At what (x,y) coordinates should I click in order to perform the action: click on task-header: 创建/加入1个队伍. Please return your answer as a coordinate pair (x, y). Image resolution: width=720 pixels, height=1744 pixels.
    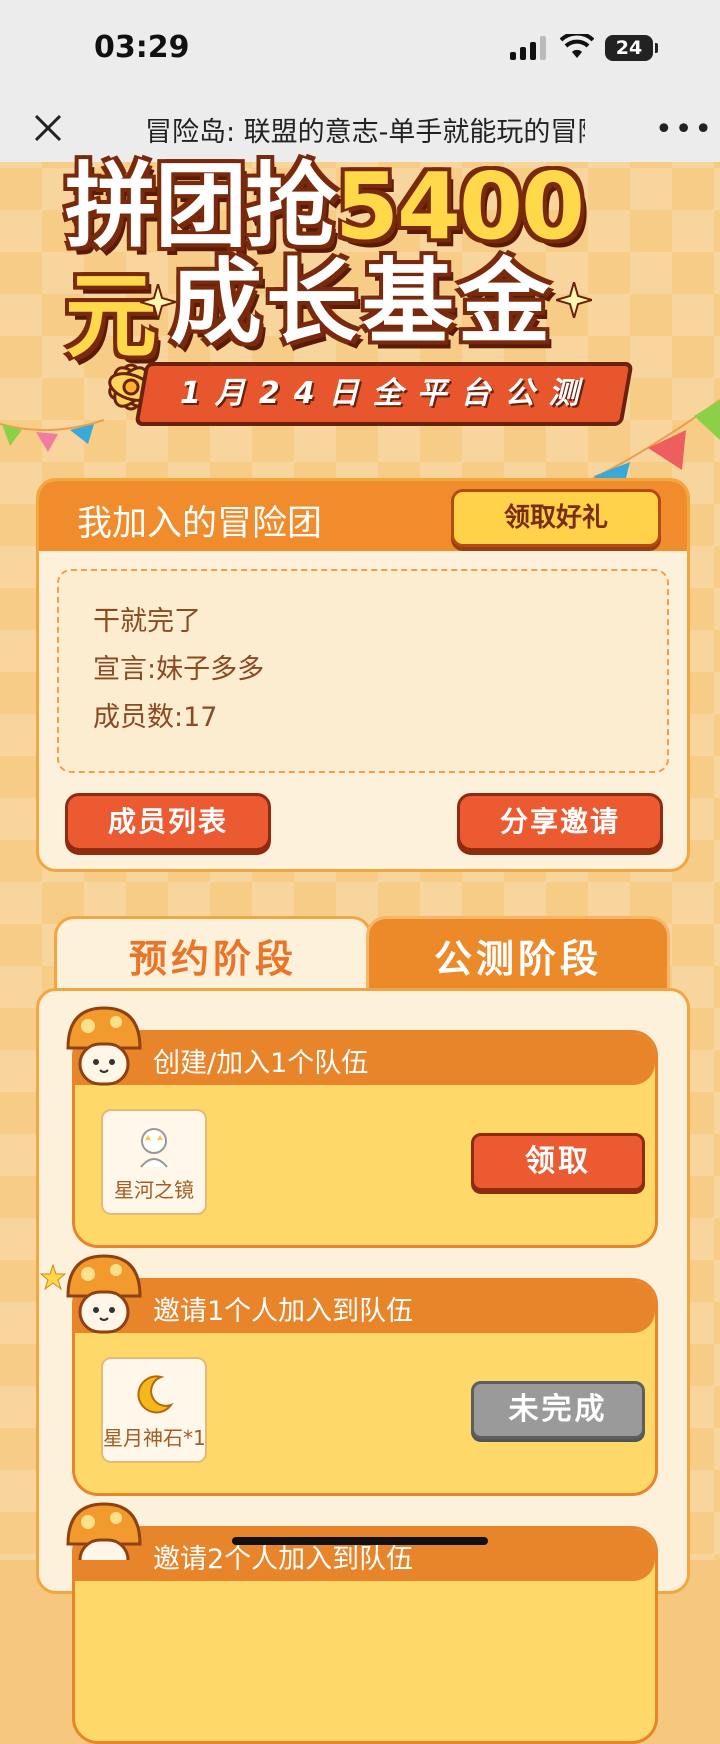
    Looking at the image, I should click on (365, 1059).